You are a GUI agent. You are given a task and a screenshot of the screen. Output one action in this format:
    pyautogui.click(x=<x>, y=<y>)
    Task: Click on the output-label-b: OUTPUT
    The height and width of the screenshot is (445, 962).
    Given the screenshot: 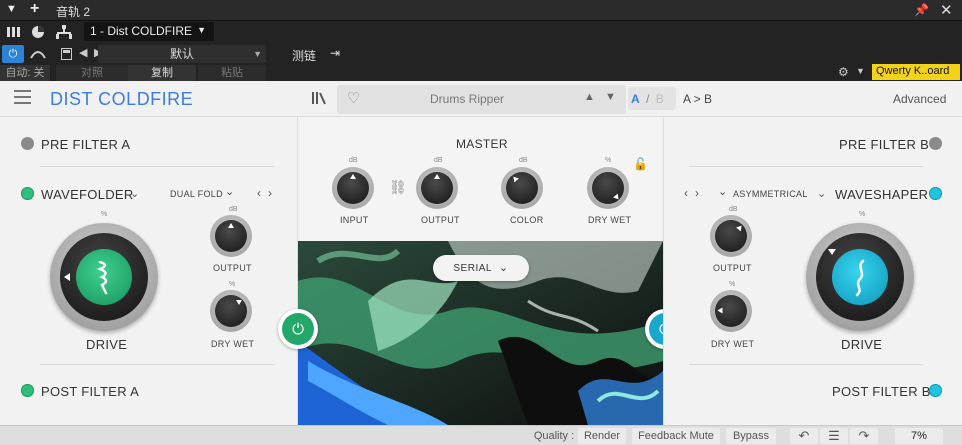 What is the action you would take?
    pyautogui.click(x=732, y=268)
    